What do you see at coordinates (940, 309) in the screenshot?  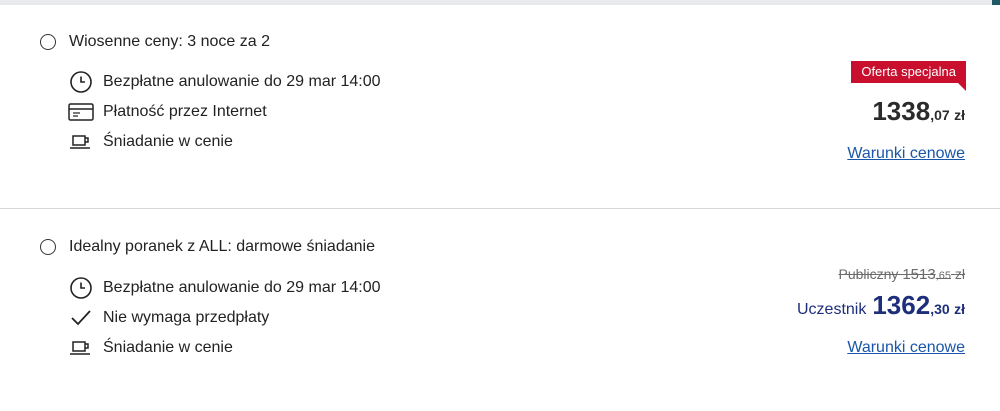 I see `member-price-decimal: ,30` at bounding box center [940, 309].